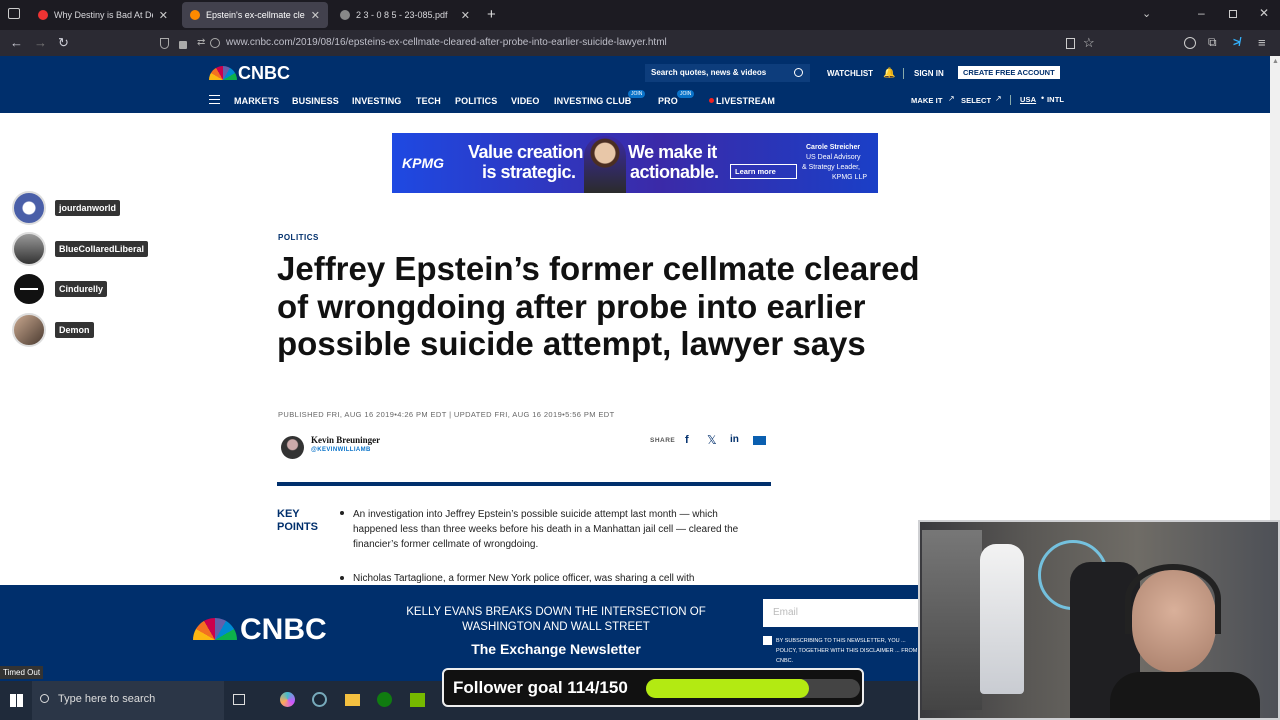  What do you see at coordinates (1055, 99) in the screenshot?
I see `edition-intl: INTL` at bounding box center [1055, 99].